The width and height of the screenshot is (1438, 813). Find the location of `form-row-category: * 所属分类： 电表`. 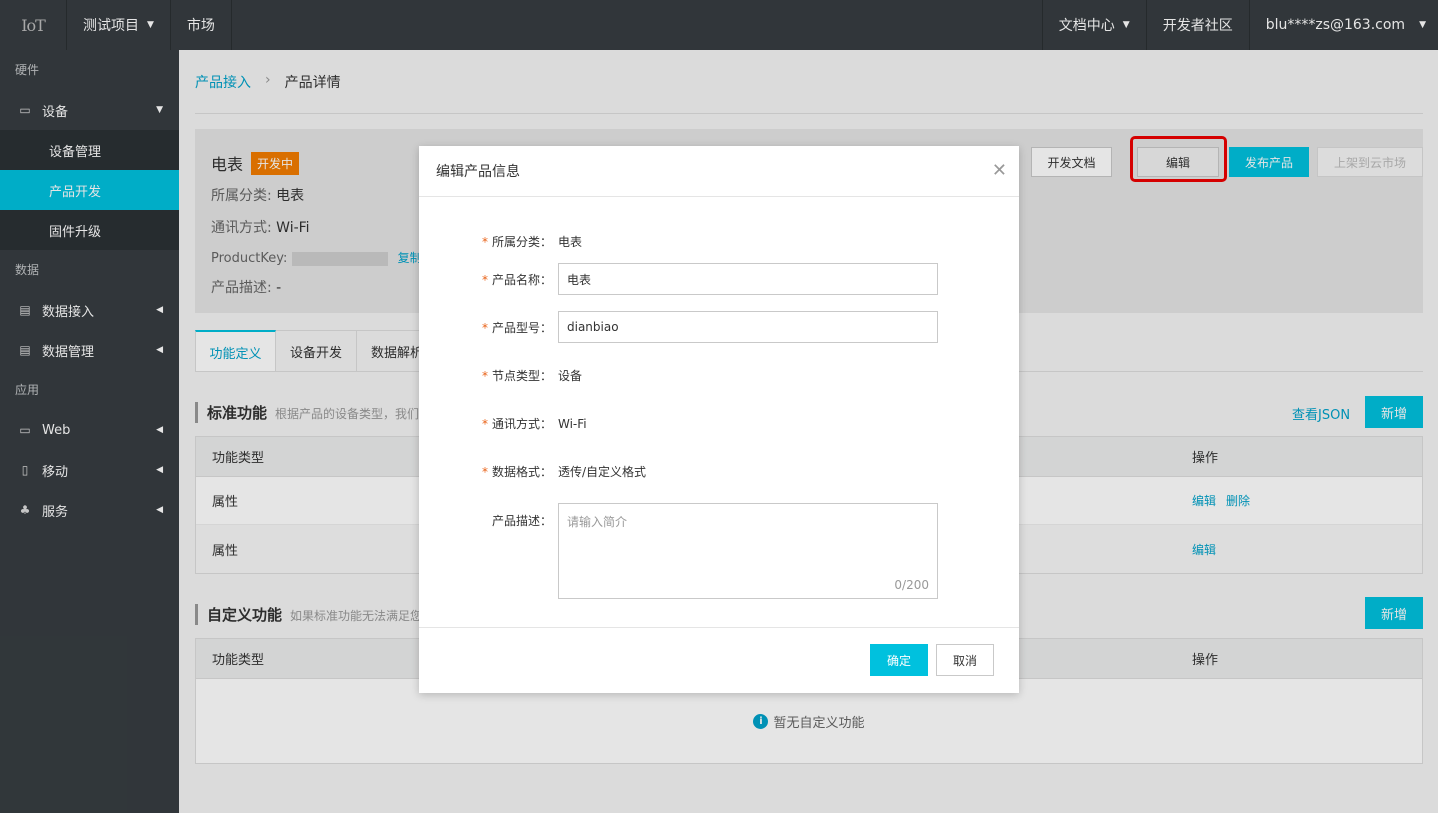

form-row-category: * 所属分类： 电表 is located at coordinates (719, 241).